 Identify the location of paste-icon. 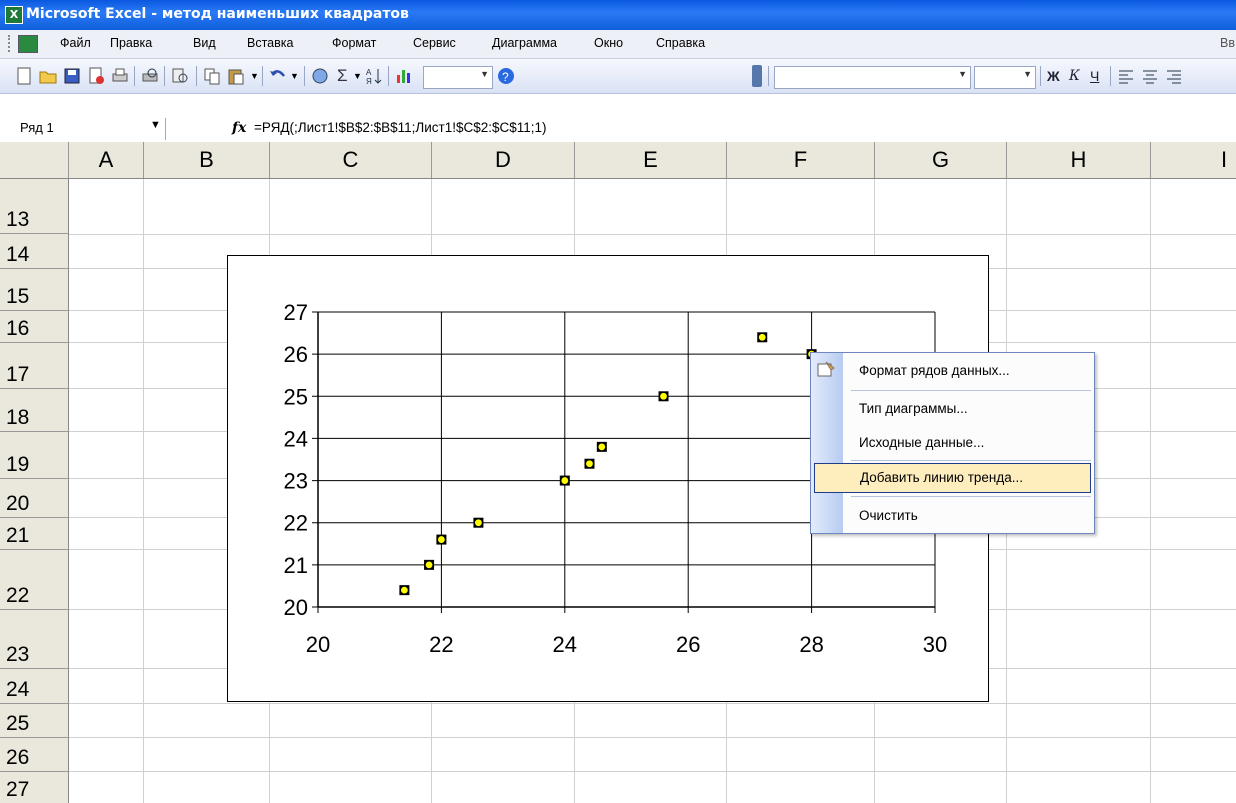
(236, 76).